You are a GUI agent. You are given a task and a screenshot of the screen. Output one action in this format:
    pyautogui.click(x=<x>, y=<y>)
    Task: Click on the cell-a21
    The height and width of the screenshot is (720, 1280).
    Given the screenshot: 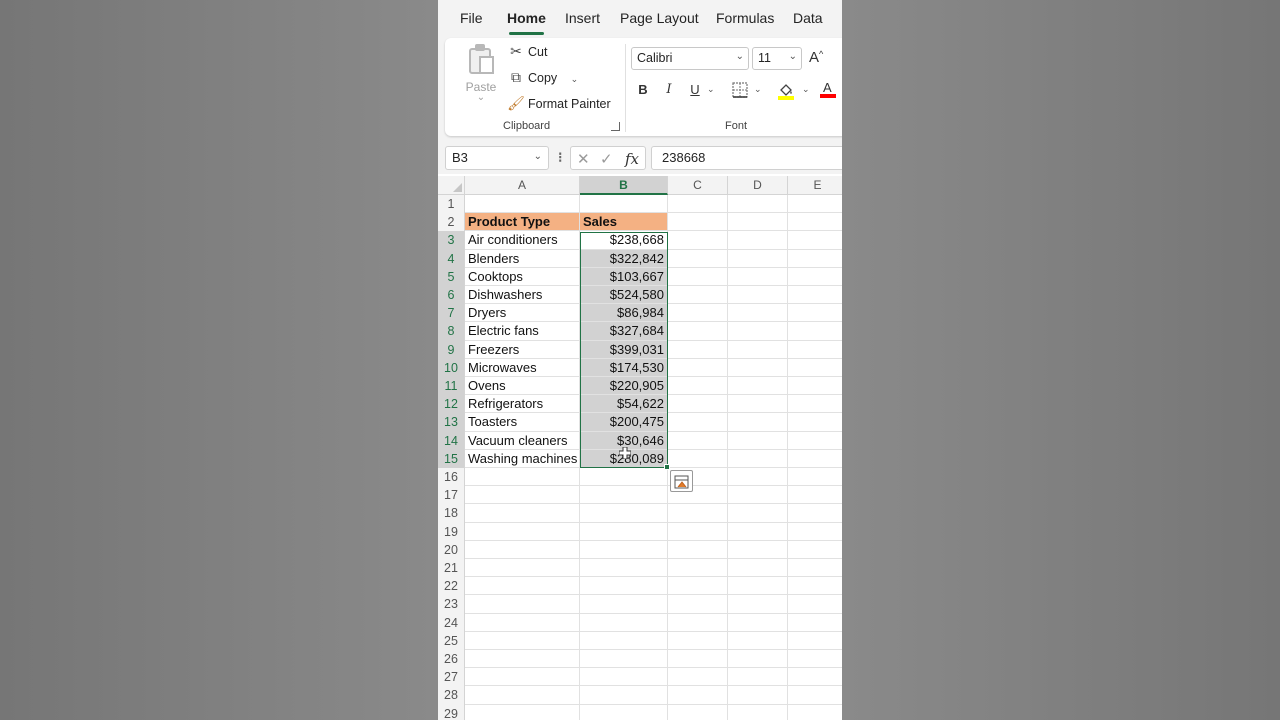 What is the action you would take?
    pyautogui.click(x=522, y=568)
    